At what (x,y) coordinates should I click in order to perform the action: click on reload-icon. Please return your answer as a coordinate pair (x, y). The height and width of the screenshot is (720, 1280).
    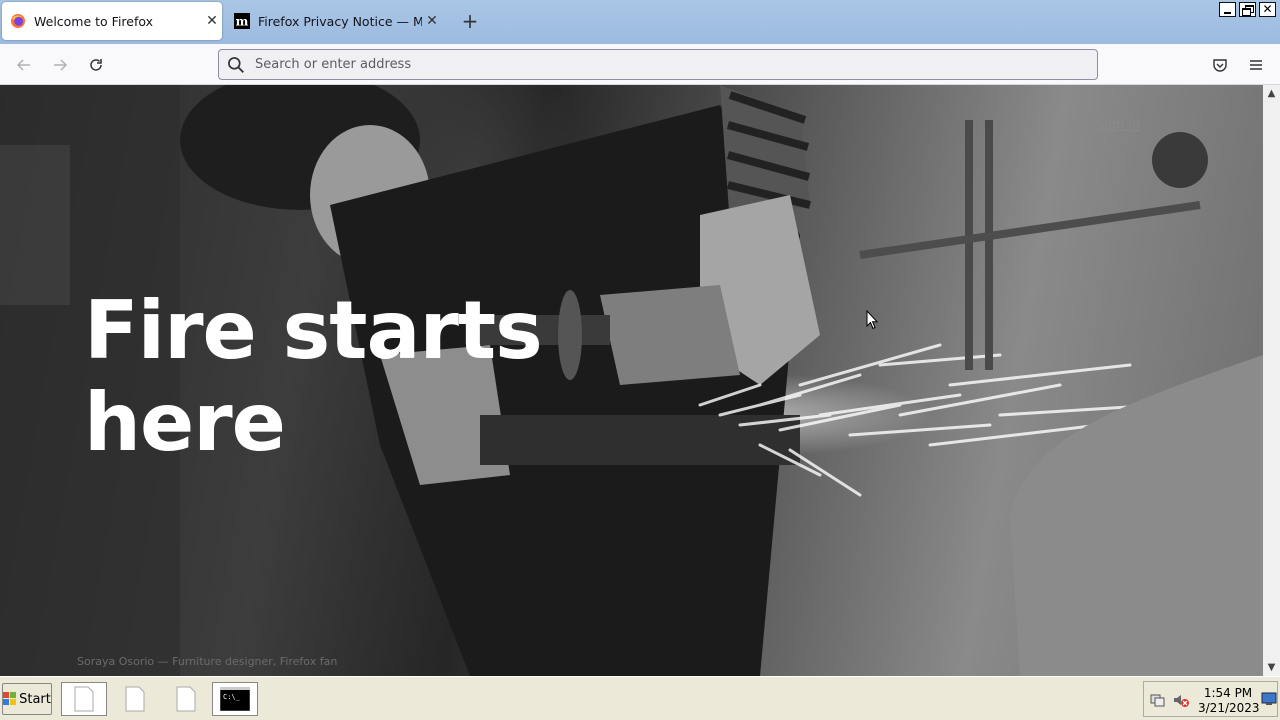
    Looking at the image, I should click on (96, 65).